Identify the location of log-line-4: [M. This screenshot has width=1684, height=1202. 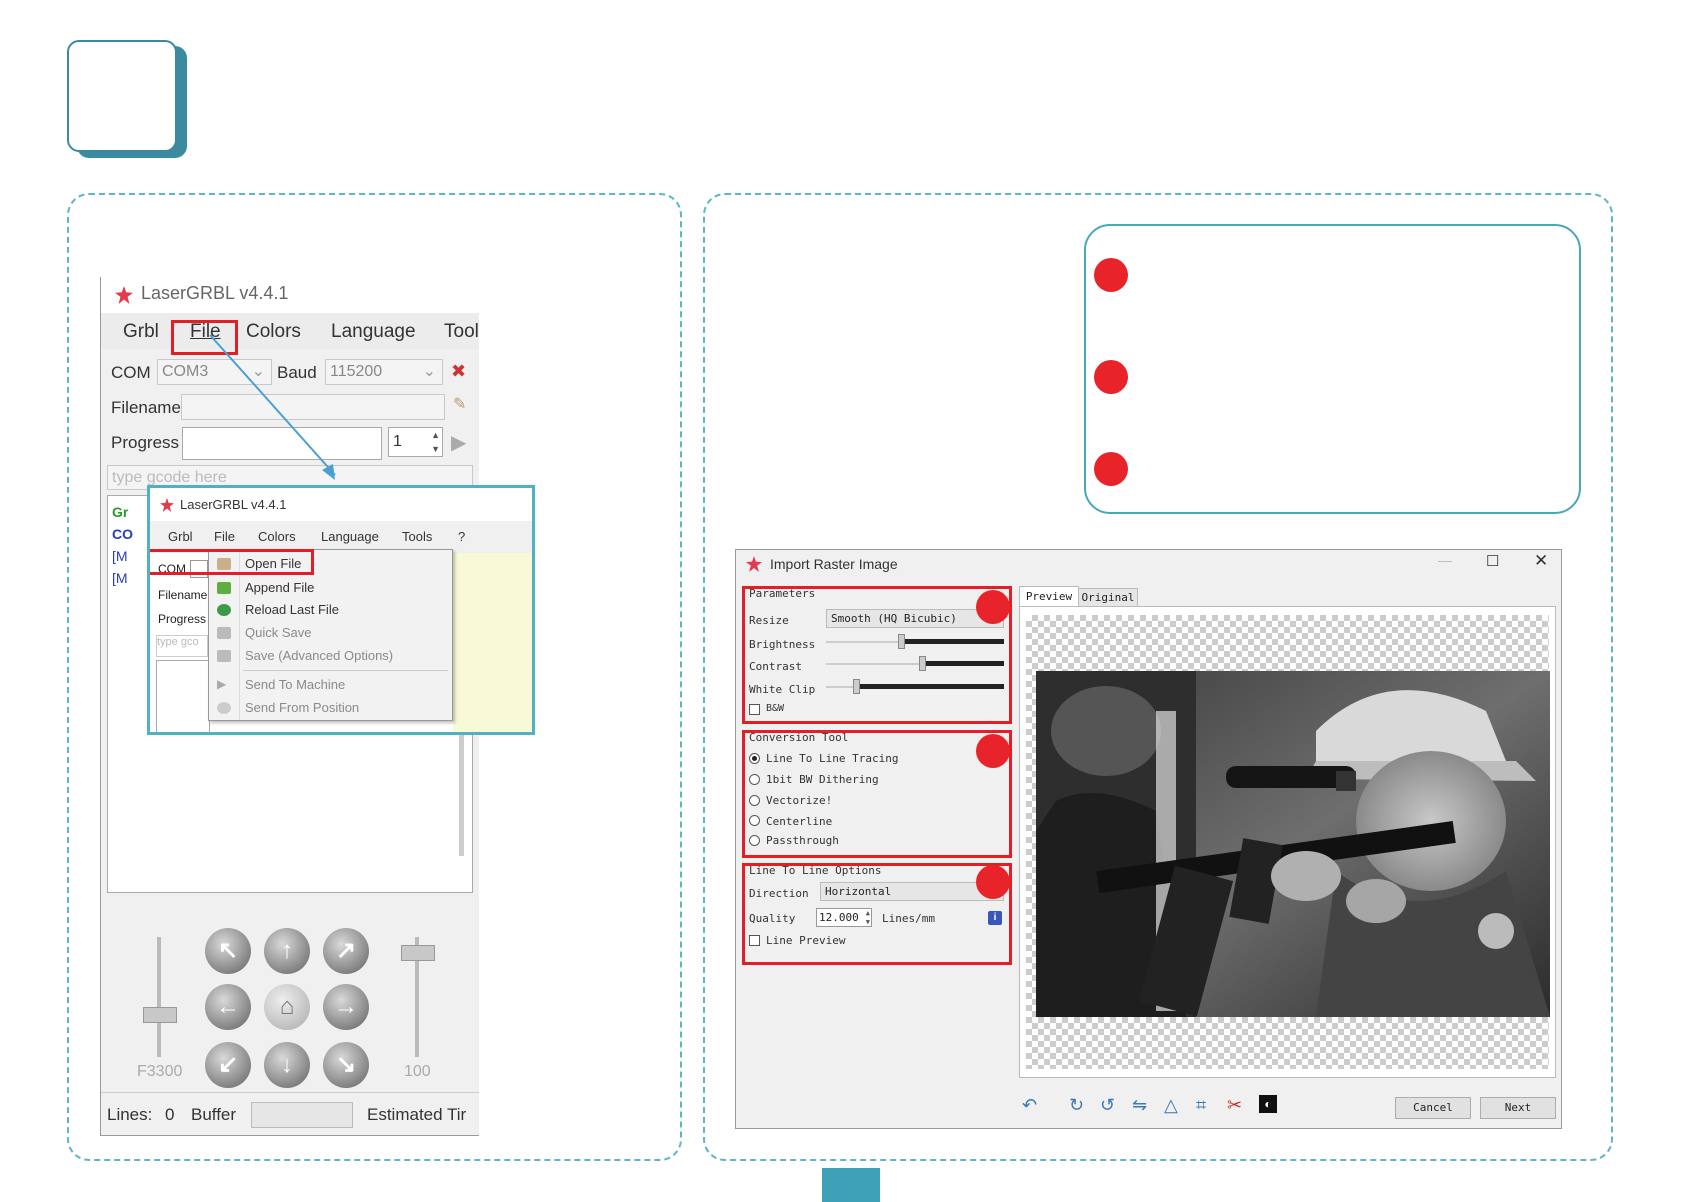
(120, 578).